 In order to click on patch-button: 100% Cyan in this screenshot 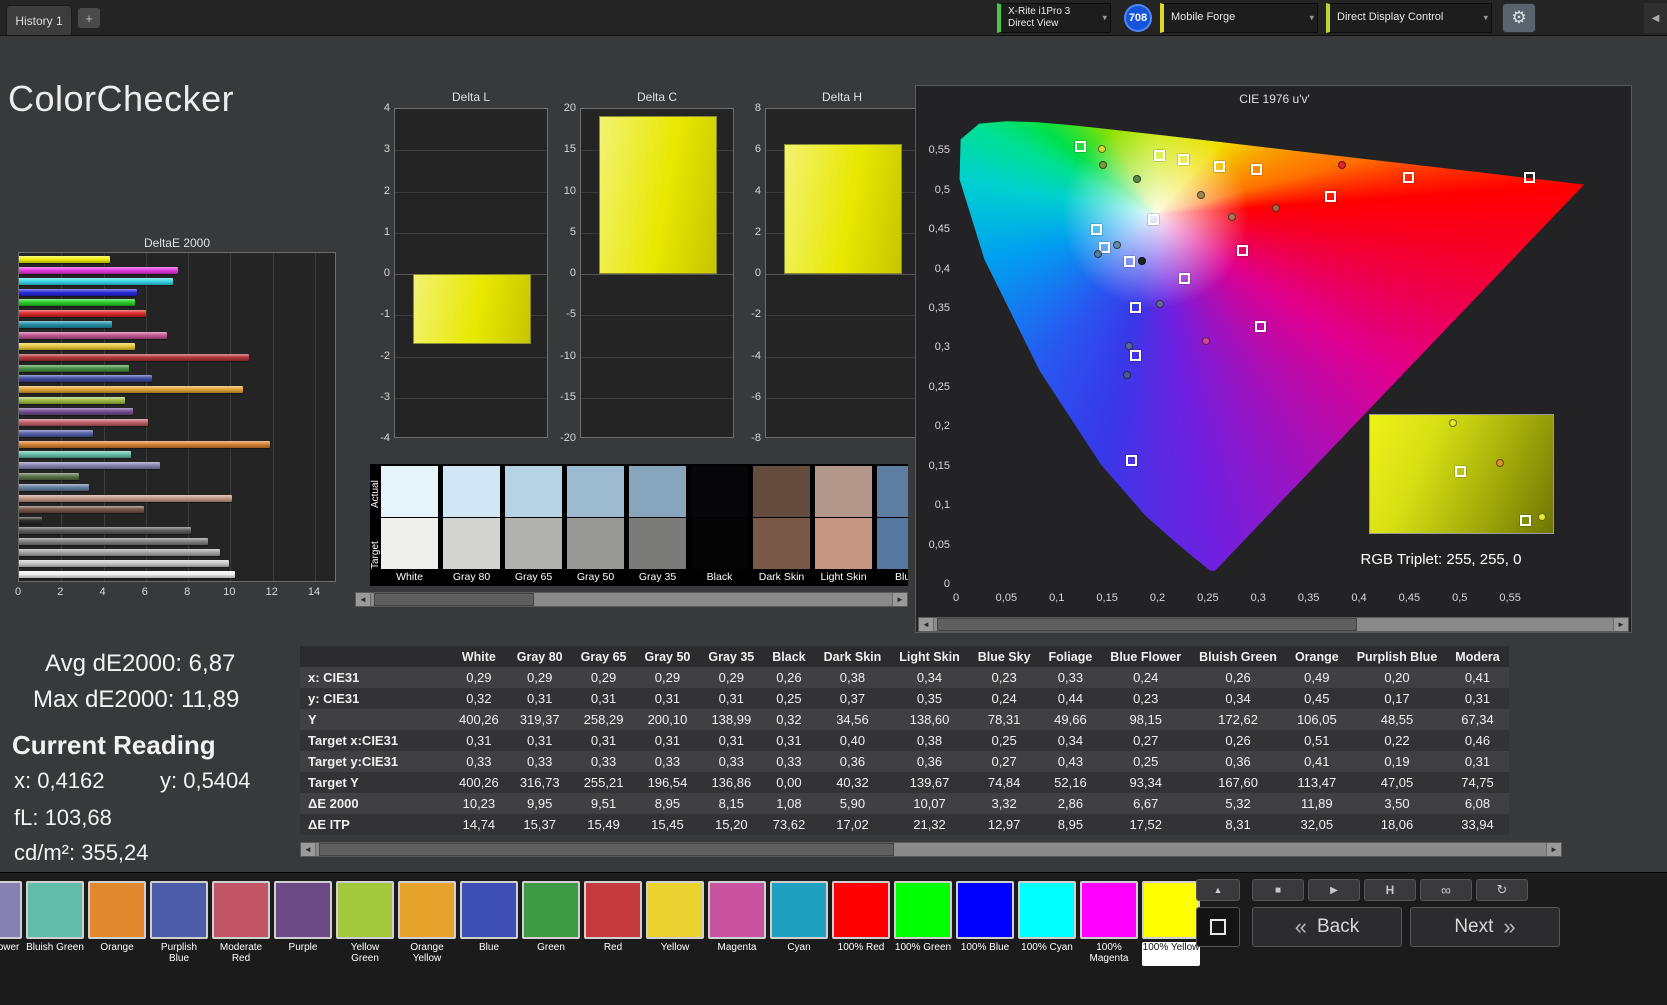, I will do `click(1047, 923)`.